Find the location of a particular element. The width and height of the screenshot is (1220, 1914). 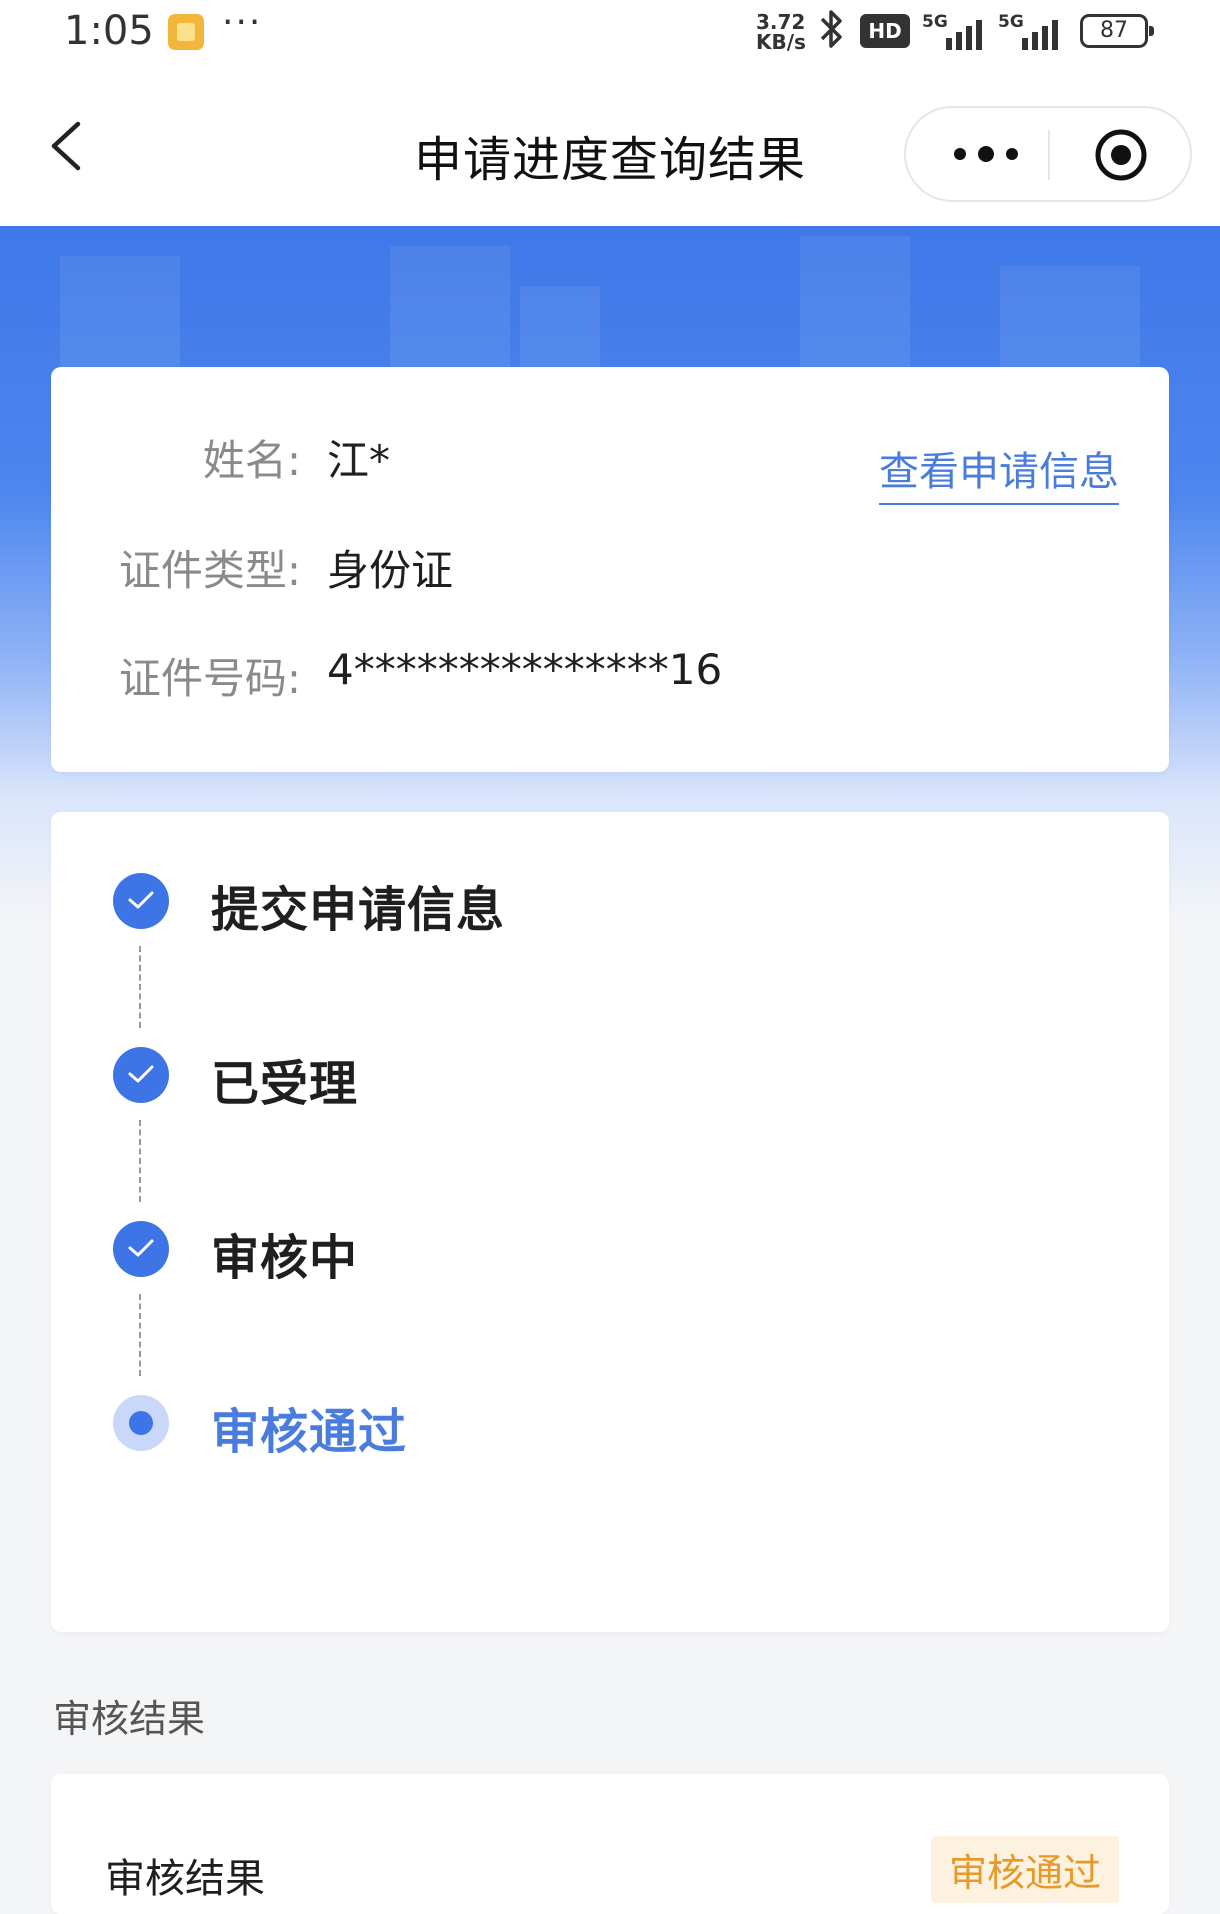

id-type-value: 身份证 is located at coordinates (390, 570).